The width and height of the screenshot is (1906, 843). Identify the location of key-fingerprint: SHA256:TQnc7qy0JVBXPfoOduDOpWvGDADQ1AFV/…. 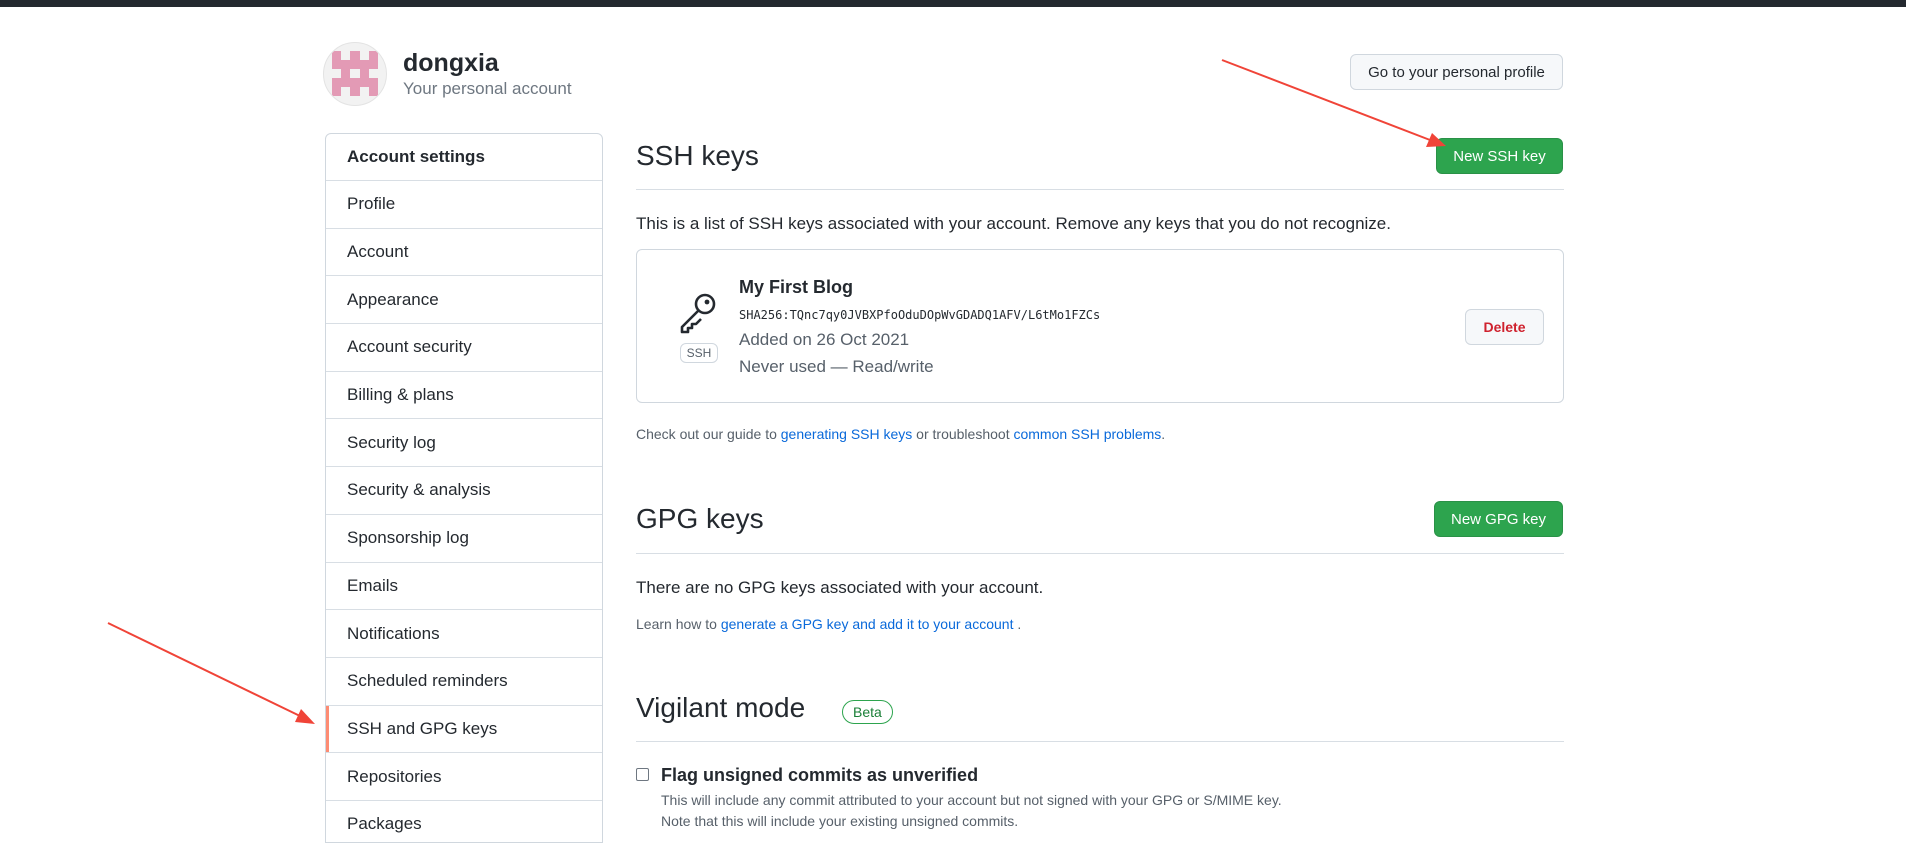
(920, 315).